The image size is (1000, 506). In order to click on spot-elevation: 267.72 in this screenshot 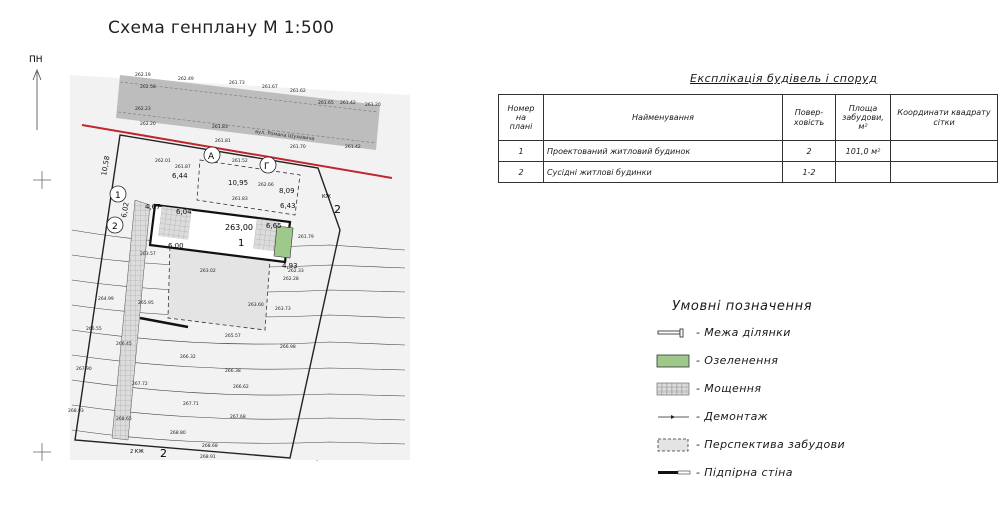, I will do `click(140, 384)`.